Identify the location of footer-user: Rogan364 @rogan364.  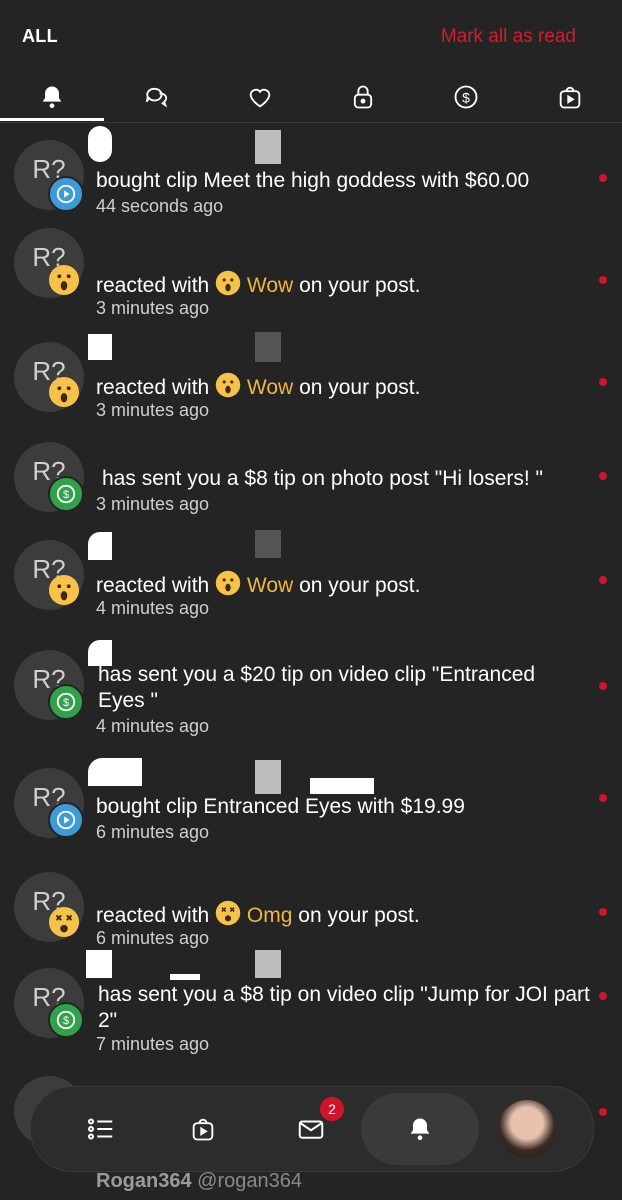
(199, 1181).